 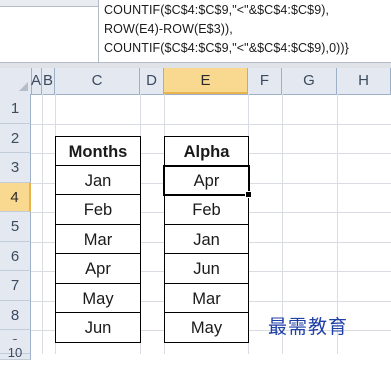 What do you see at coordinates (265, 81) in the screenshot?
I see `column-header-f: F` at bounding box center [265, 81].